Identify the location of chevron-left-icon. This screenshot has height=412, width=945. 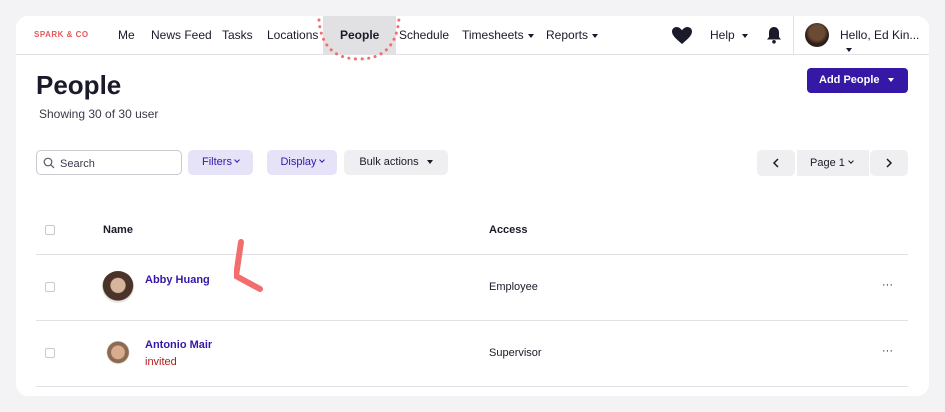
(775, 163).